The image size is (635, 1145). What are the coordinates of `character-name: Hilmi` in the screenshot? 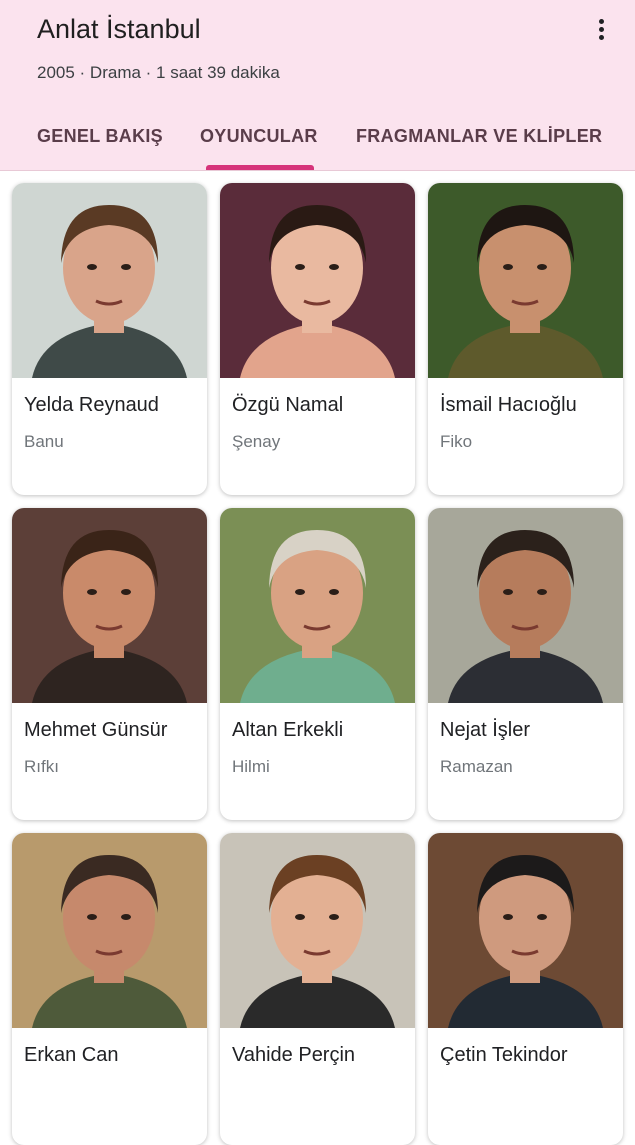 It's located at (251, 766).